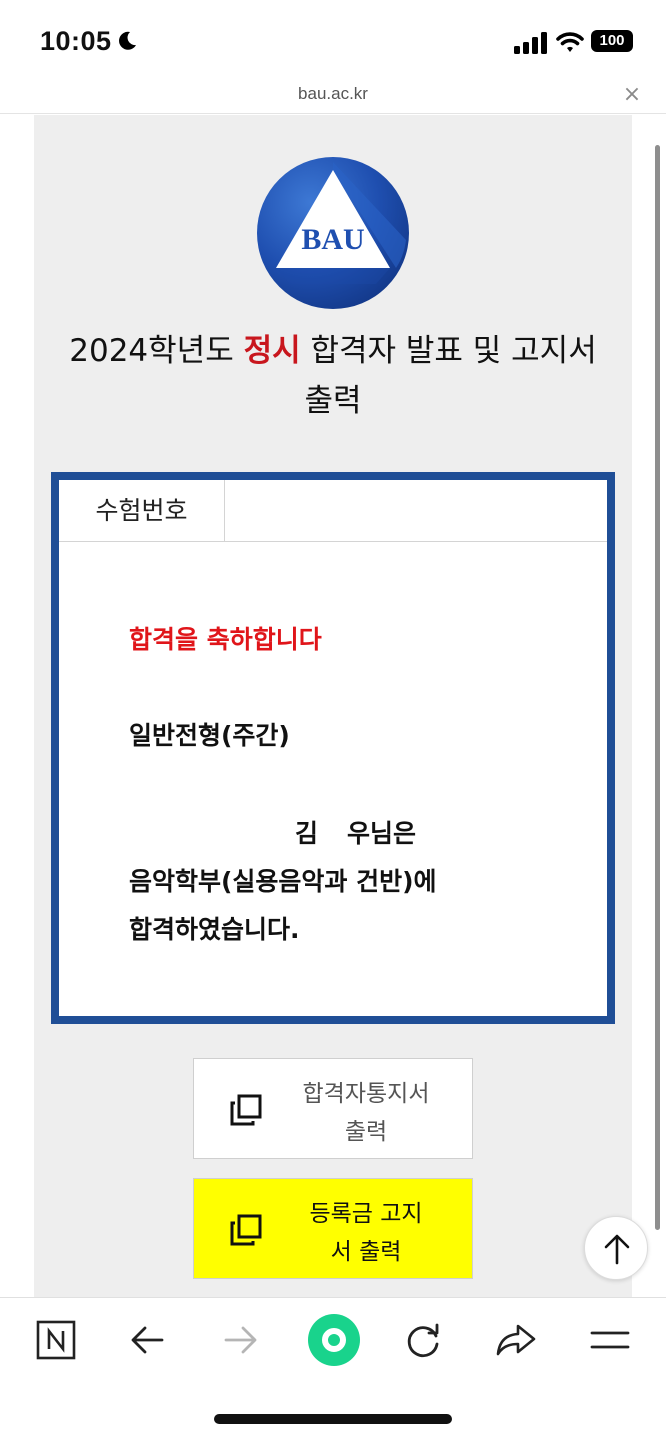 The image size is (666, 1440). Describe the element at coordinates (333, 39) in the screenshot. I see `status-bar: 10:05 100` at that location.